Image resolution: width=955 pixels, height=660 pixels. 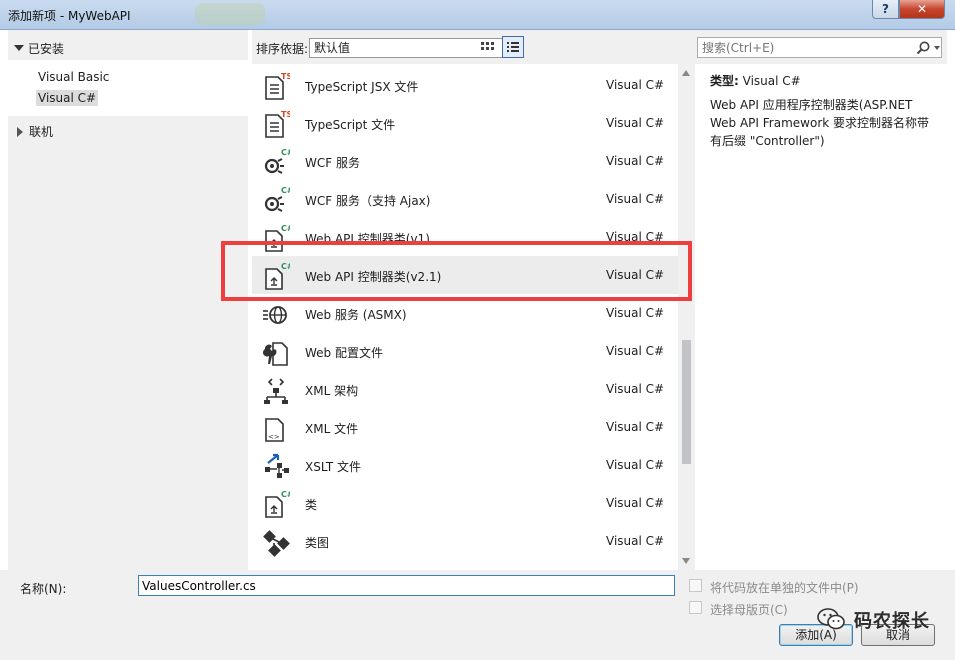 I want to click on template-item-name: WCF 服务, so click(x=332, y=163).